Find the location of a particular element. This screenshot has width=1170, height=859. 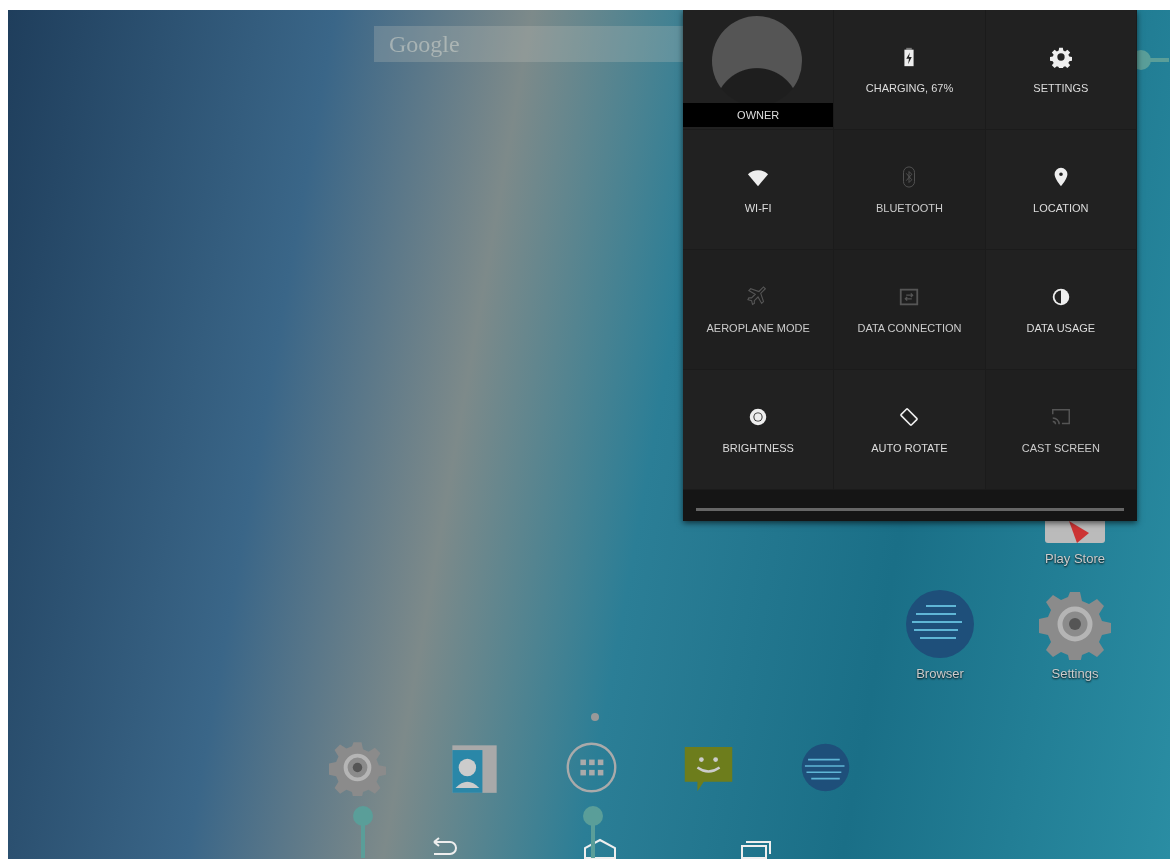

panel-drag-handle is located at coordinates (910, 509).